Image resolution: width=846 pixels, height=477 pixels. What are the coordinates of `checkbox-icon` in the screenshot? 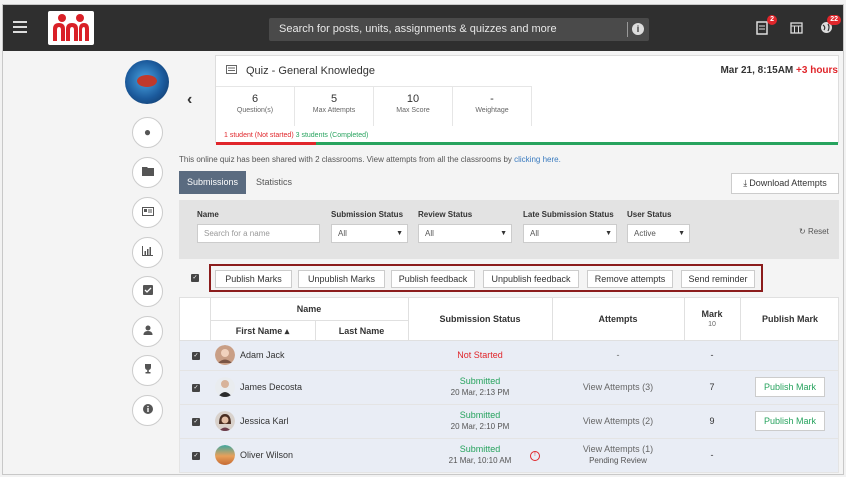 It's located at (147, 290).